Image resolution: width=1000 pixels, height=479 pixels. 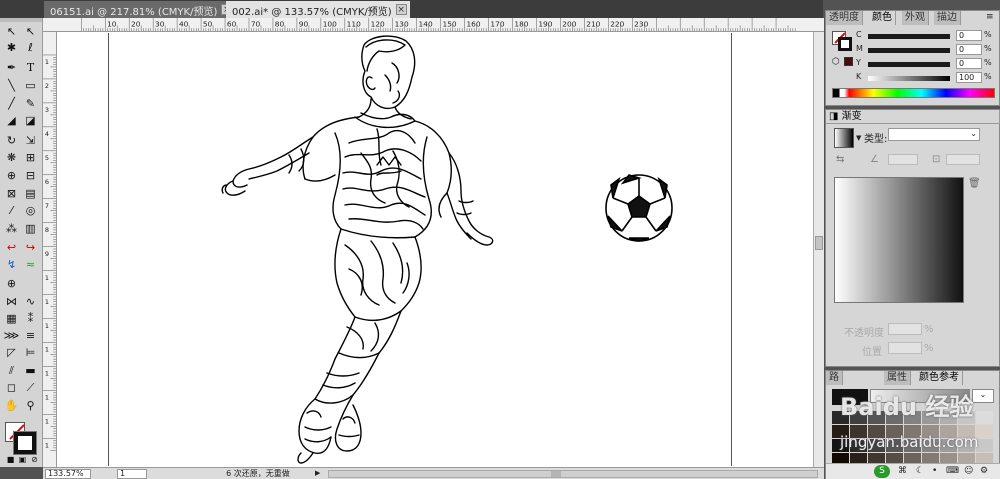 I want to click on pencil-tool-icon: ✎, so click(x=30, y=103).